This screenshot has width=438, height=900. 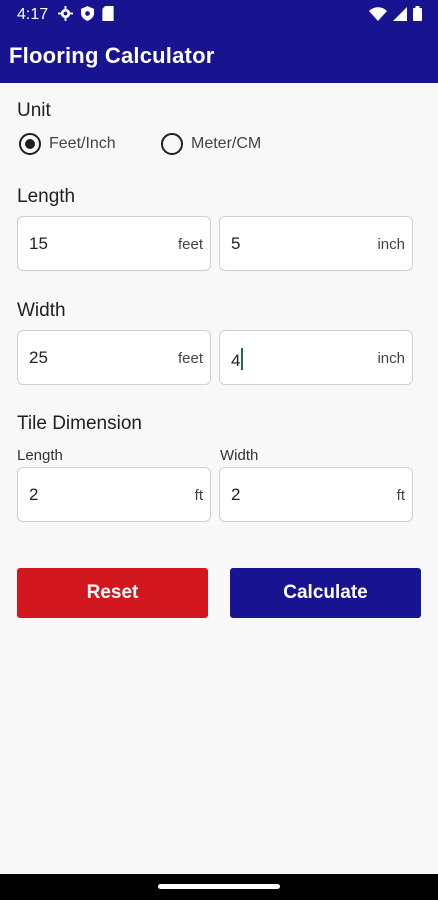 I want to click on sd-card-icon, so click(x=108, y=13).